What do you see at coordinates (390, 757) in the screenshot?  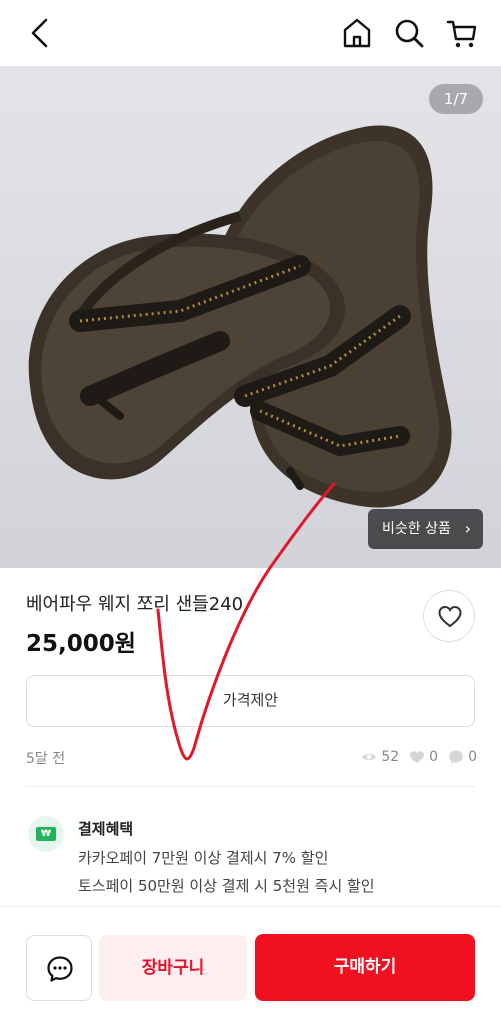 I see `views-count: 52` at bounding box center [390, 757].